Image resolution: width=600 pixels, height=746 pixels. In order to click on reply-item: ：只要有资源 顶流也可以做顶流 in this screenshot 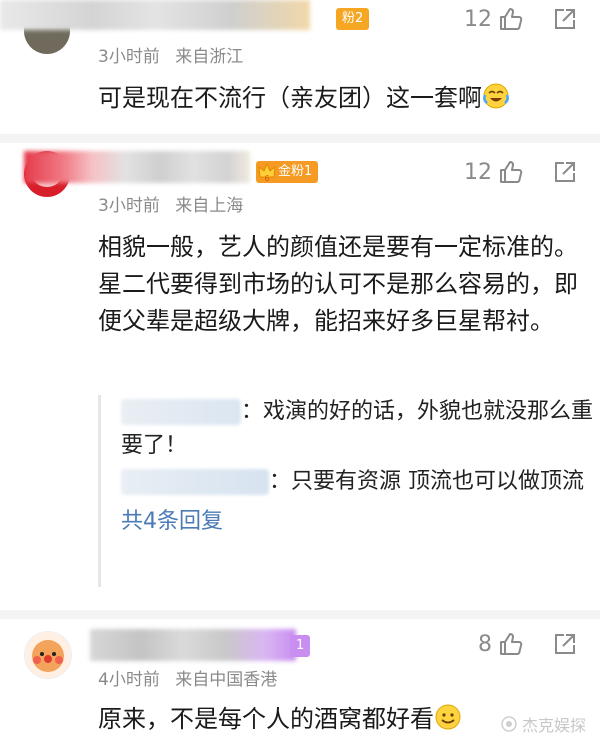, I will do `click(350, 482)`.